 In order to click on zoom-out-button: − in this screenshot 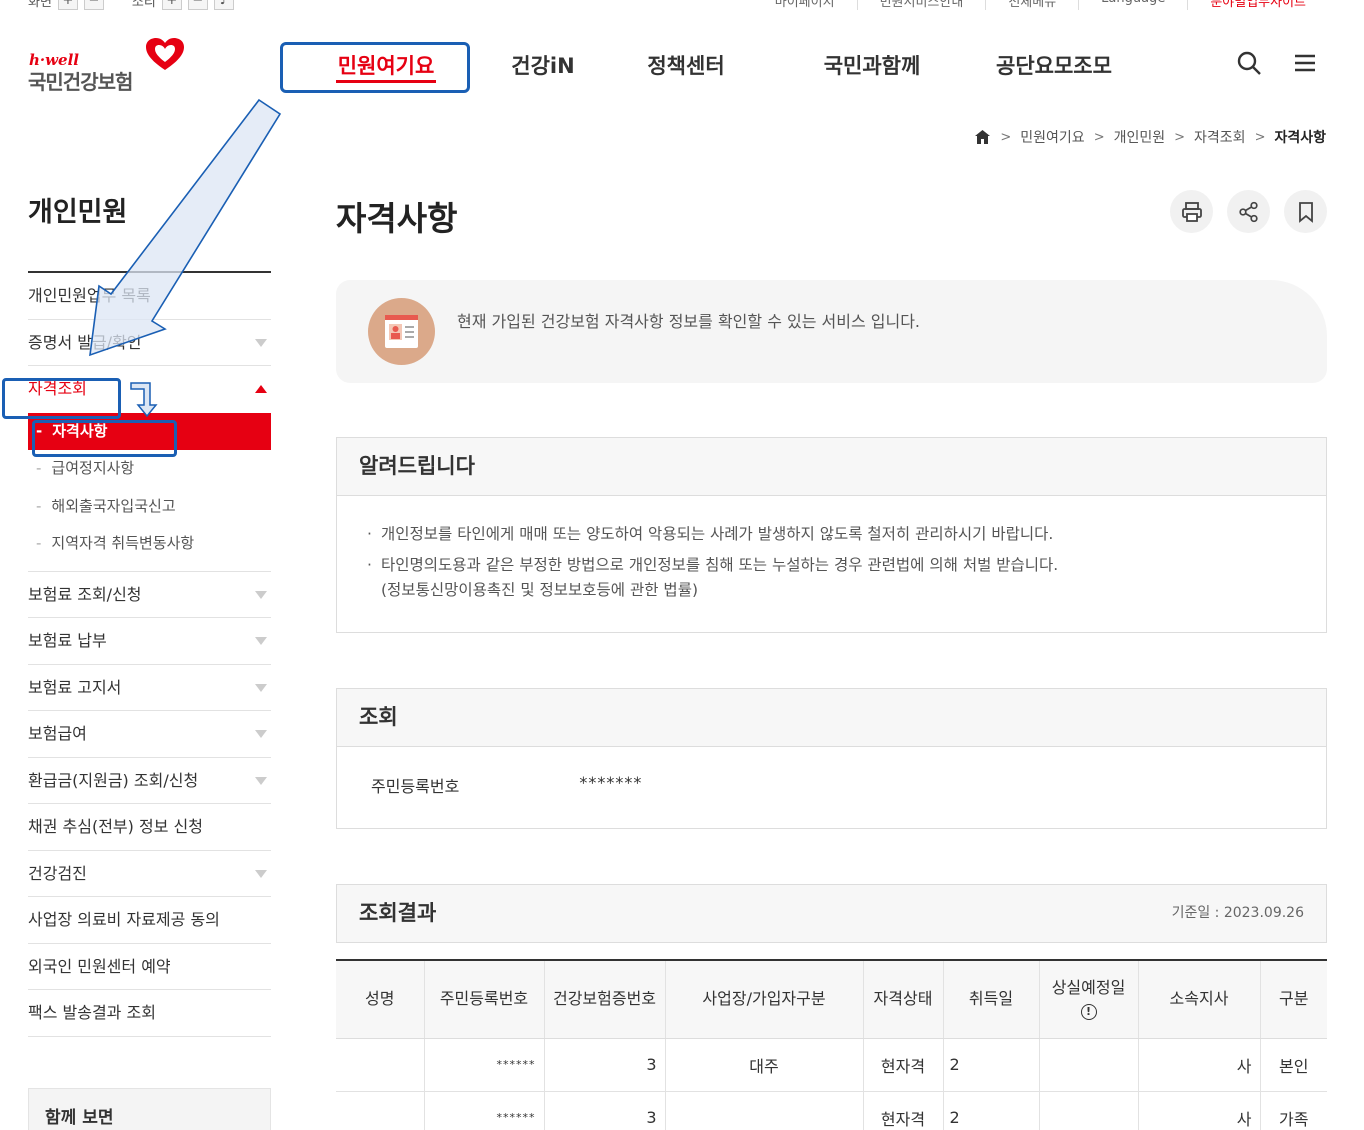, I will do `click(93, 5)`.